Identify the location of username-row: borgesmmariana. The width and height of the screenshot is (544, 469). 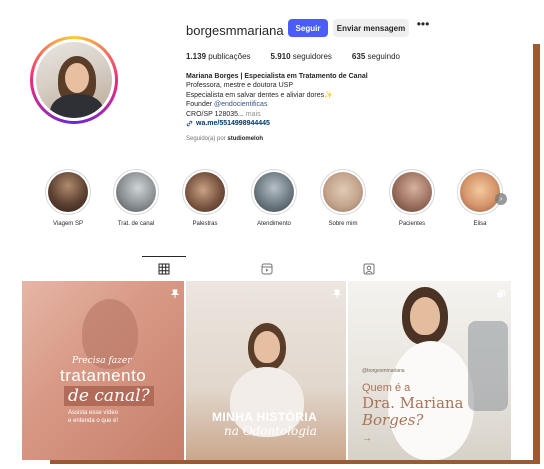
(243, 30).